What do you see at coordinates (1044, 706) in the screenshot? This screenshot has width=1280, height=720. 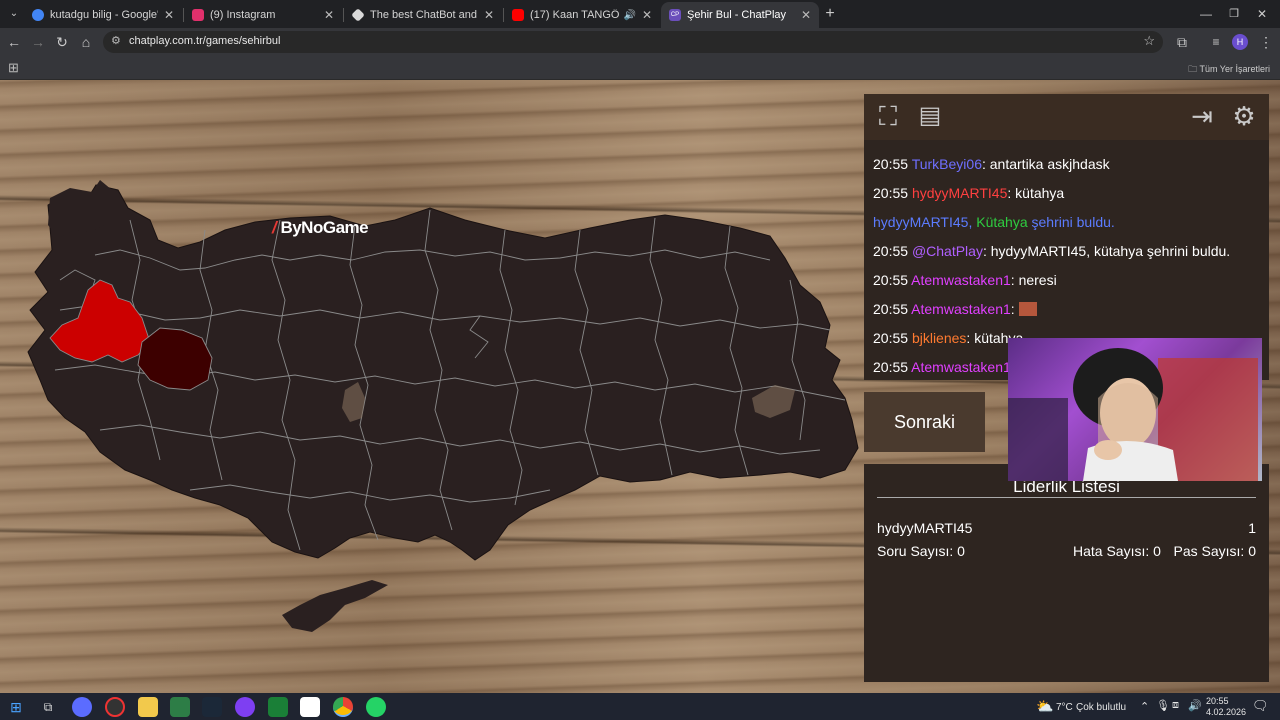 I see `weather-icon: ⛅` at bounding box center [1044, 706].